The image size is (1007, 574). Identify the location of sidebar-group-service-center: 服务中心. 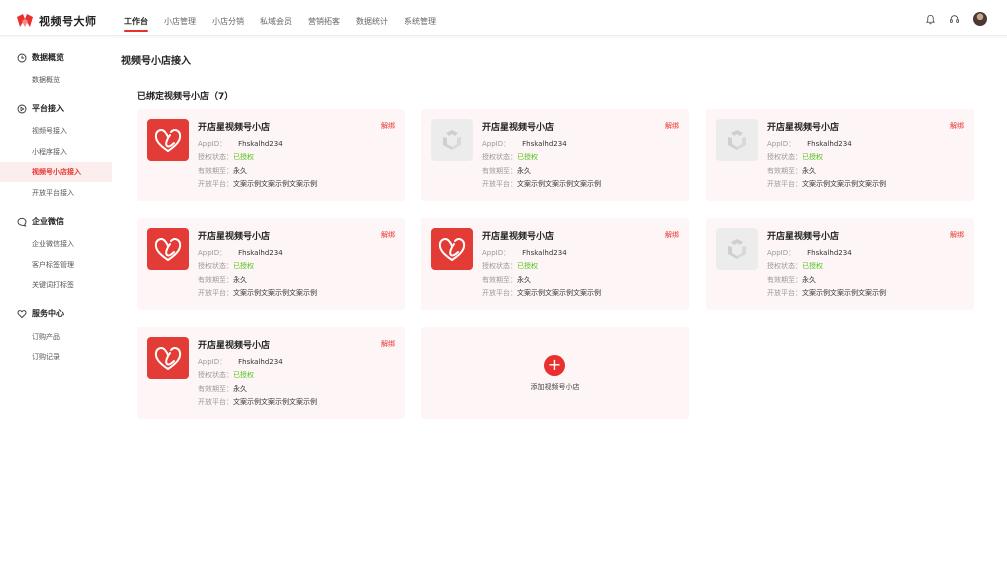
(40, 313).